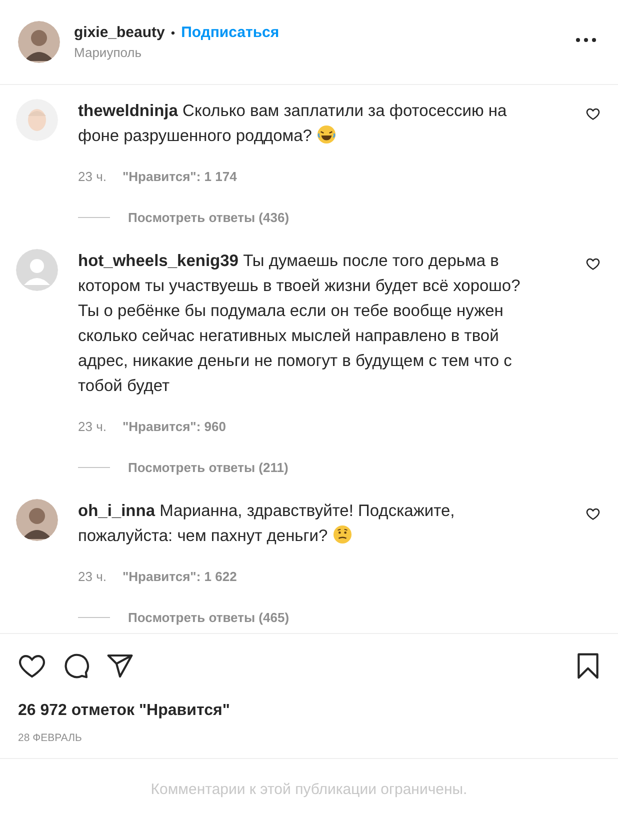 Image resolution: width=618 pixels, height=818 pixels. Describe the element at coordinates (326, 134) in the screenshot. I see `laughing-face-icon` at that location.